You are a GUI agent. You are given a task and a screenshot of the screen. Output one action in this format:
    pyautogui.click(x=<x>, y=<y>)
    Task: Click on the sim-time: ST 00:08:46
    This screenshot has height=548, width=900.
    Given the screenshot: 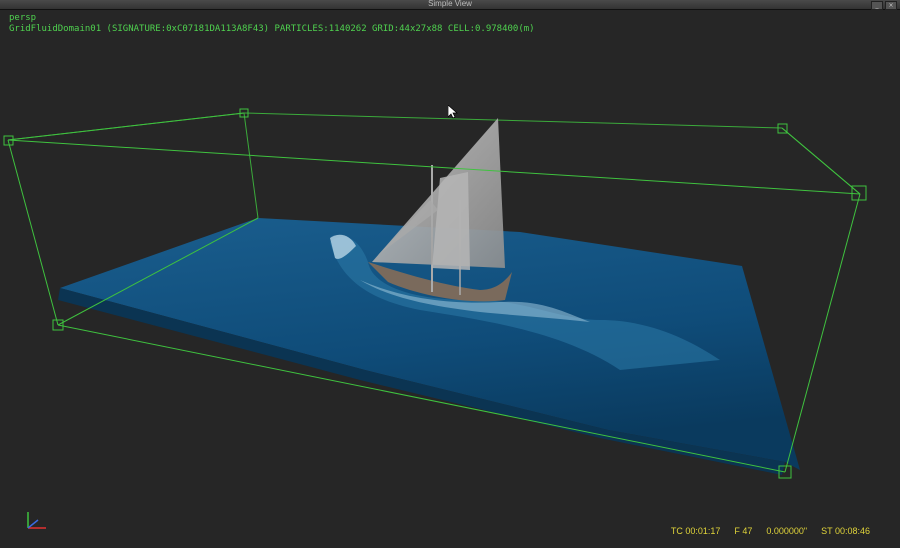 What is the action you would take?
    pyautogui.click(x=845, y=531)
    